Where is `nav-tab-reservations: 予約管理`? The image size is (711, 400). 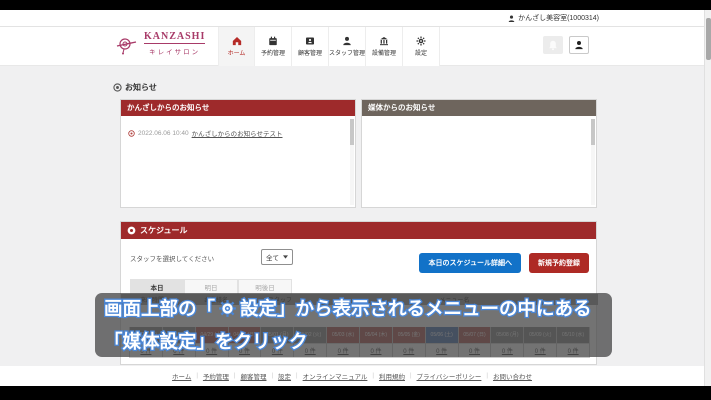
nav-tab-reservations: 予約管理 is located at coordinates (273, 46).